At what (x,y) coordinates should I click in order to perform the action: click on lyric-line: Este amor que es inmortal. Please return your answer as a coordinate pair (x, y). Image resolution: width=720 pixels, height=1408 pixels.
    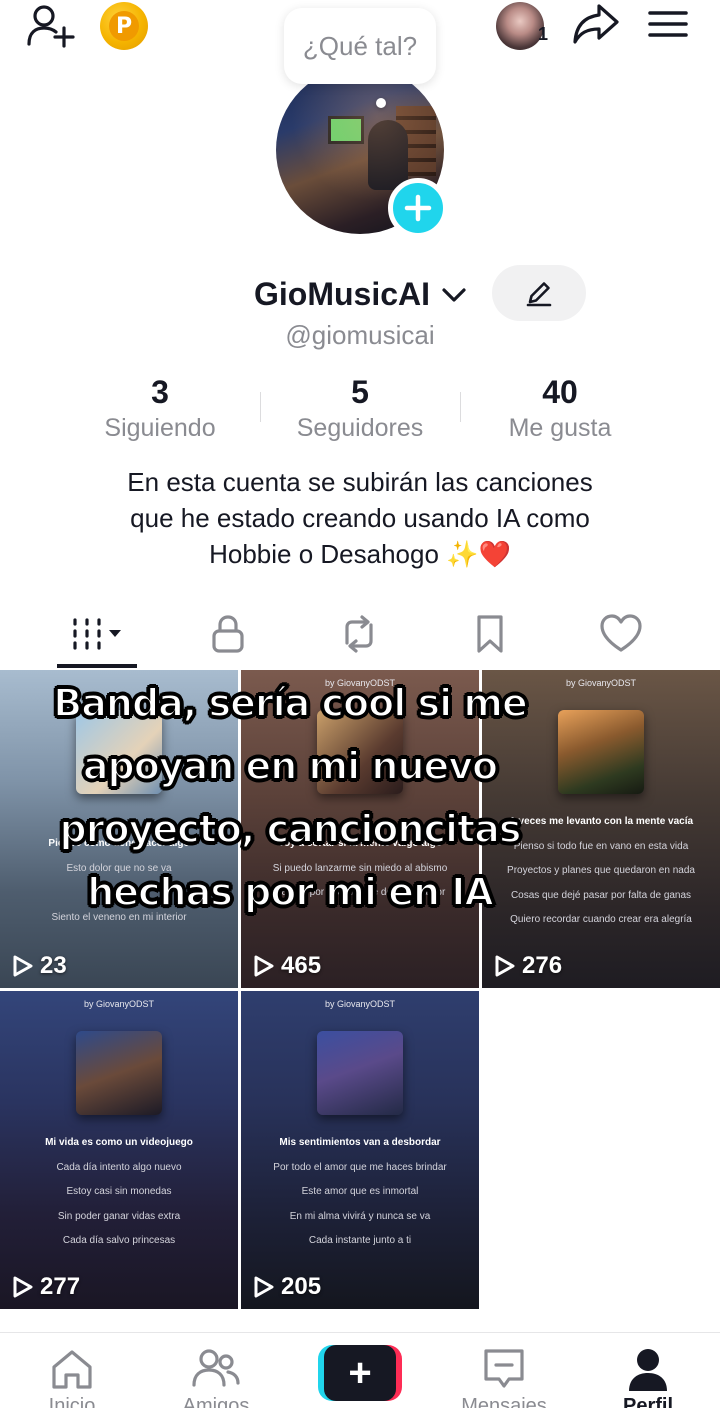
    Looking at the image, I should click on (360, 1191).